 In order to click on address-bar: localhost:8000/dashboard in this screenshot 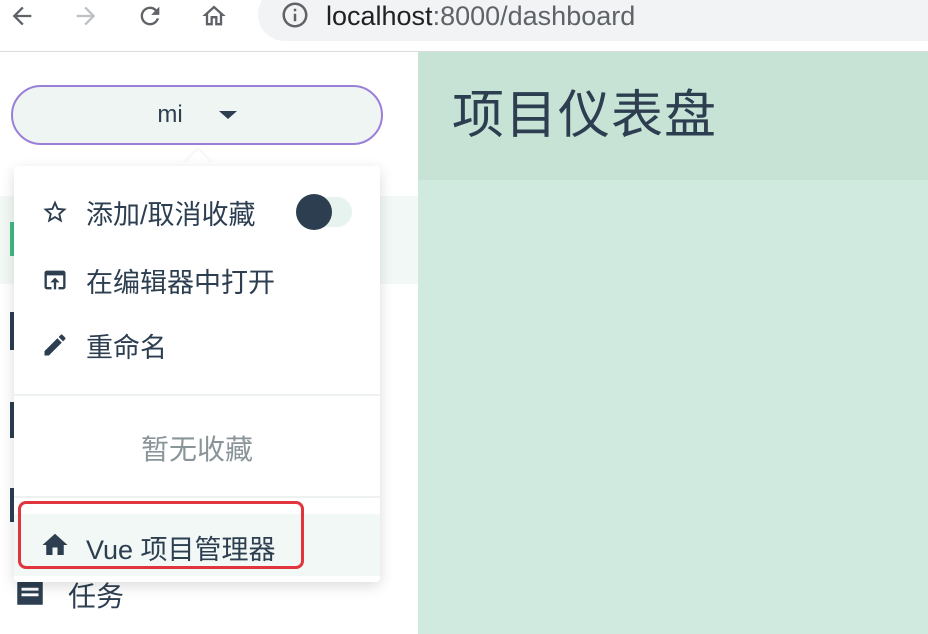, I will do `click(593, 20)`.